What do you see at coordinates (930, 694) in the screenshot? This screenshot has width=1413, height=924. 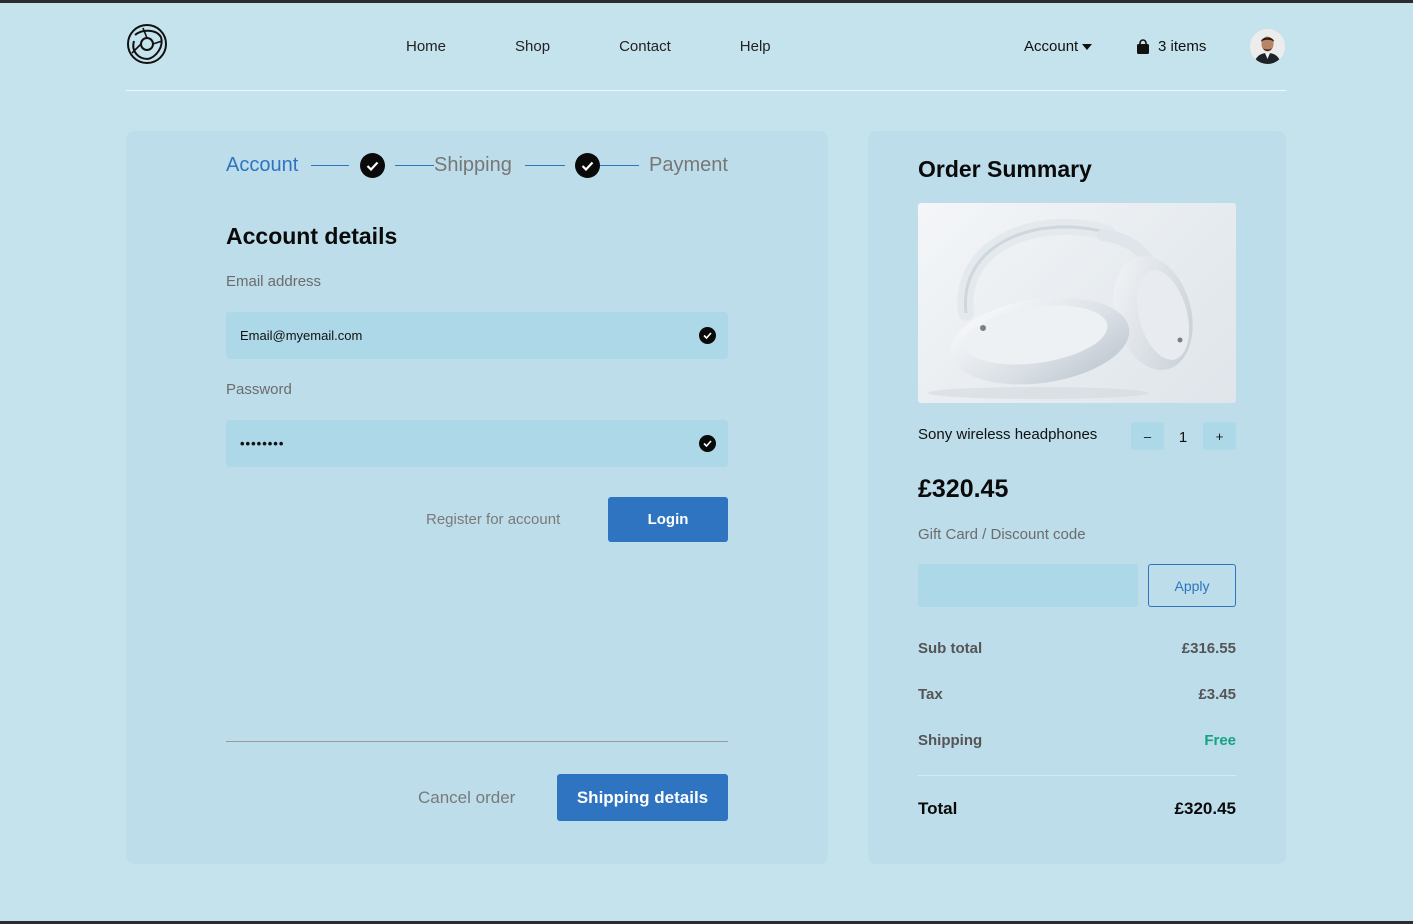 I see `tax-label: Tax` at bounding box center [930, 694].